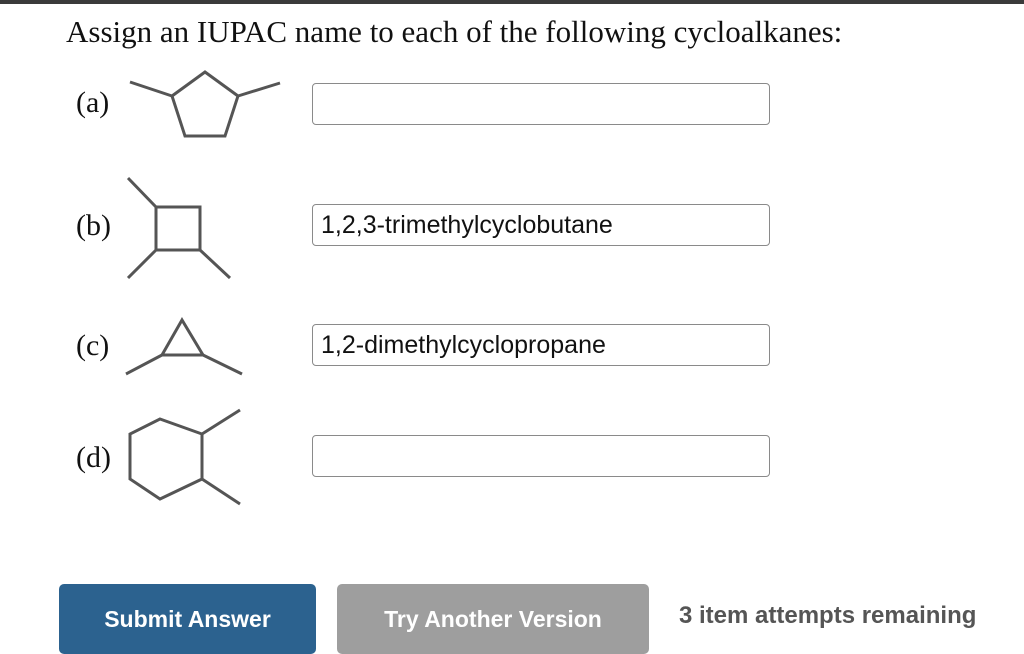 Image resolution: width=1024 pixels, height=654 pixels. Describe the element at coordinates (541, 225) in the screenshot. I see `answer-input-b` at that location.